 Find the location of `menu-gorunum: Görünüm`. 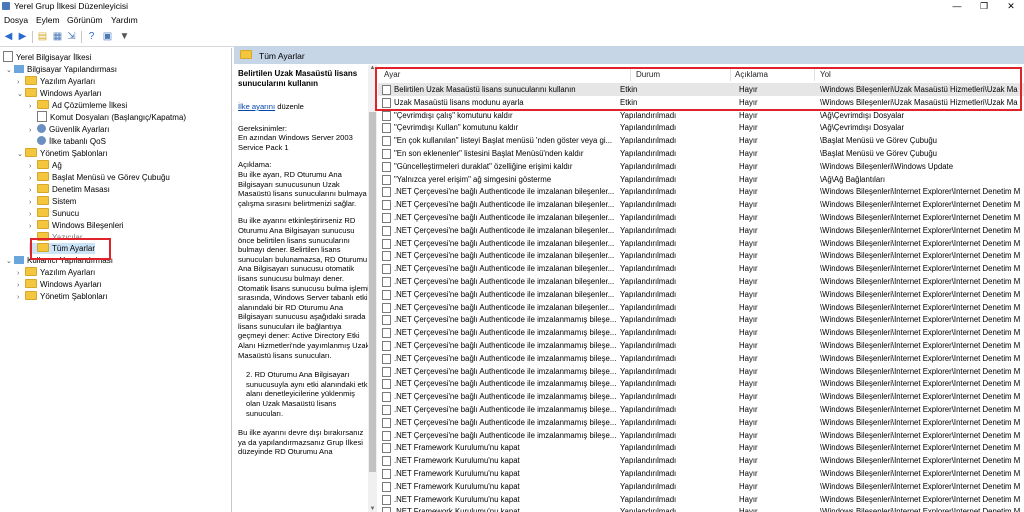

menu-gorunum: Görünüm is located at coordinates (84, 20).